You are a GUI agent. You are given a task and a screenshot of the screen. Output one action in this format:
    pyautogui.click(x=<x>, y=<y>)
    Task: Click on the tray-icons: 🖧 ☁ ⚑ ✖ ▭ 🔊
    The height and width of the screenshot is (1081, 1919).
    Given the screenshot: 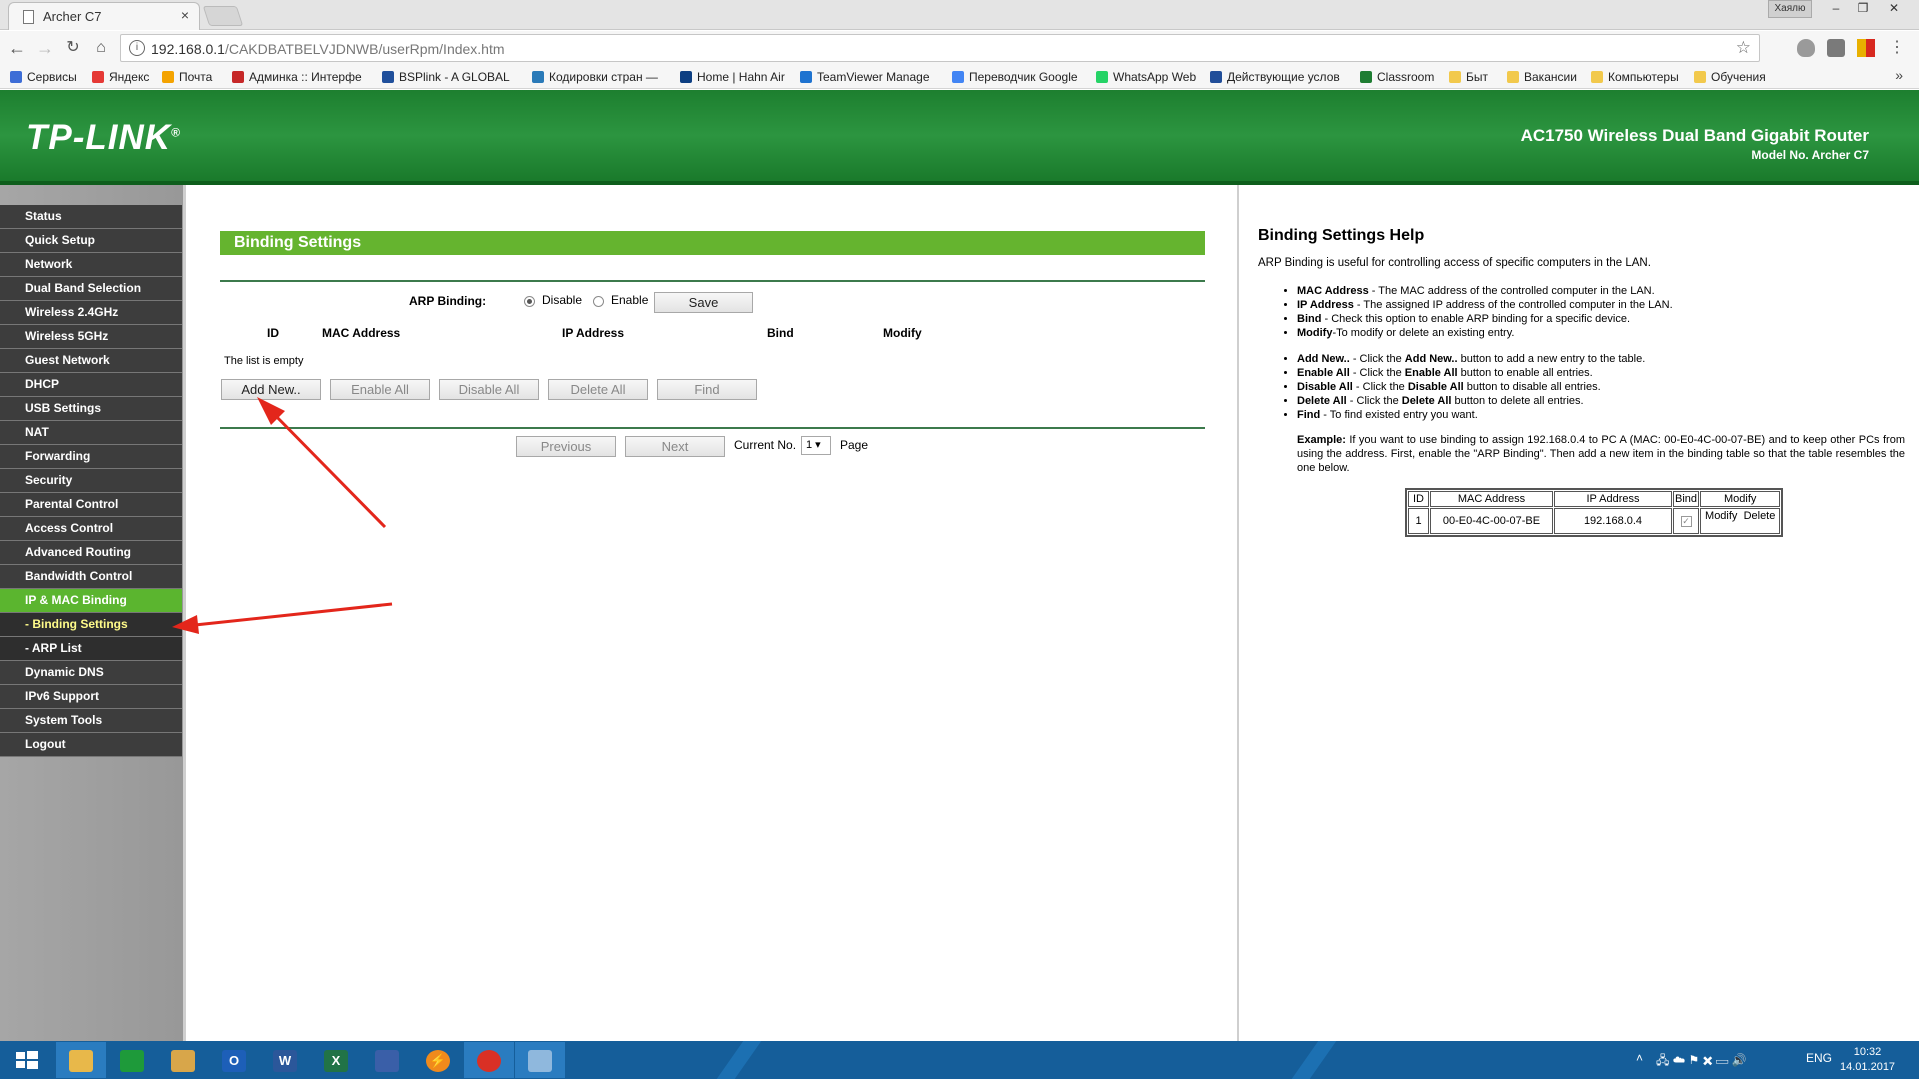 What is the action you would take?
    pyautogui.click(x=1701, y=1061)
    